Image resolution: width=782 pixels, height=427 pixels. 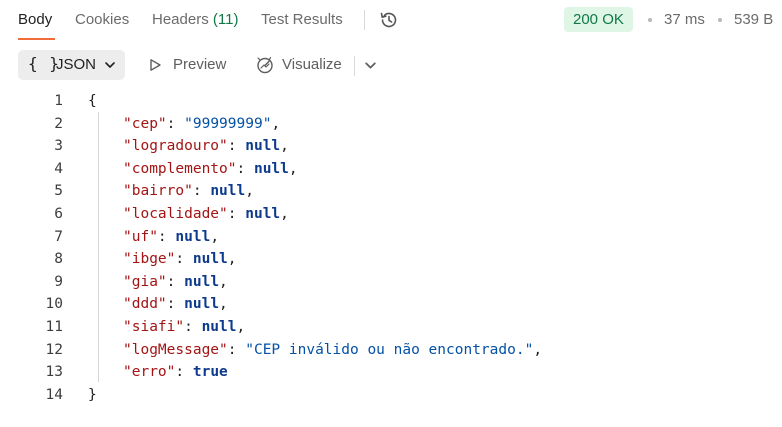 I want to click on code-text: "siafi": null,, so click(x=184, y=327).